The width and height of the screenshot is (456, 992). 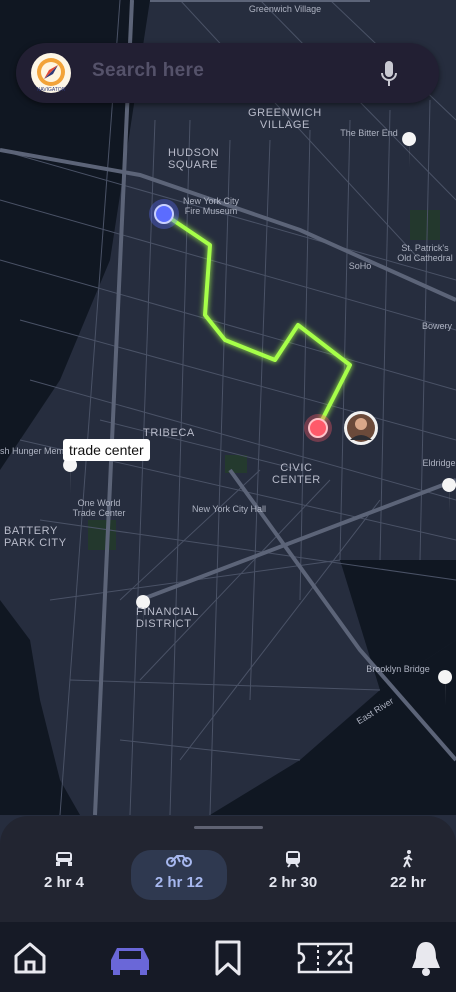 What do you see at coordinates (99, 508) in the screenshot?
I see `map-label-one-world: One World Trade Center` at bounding box center [99, 508].